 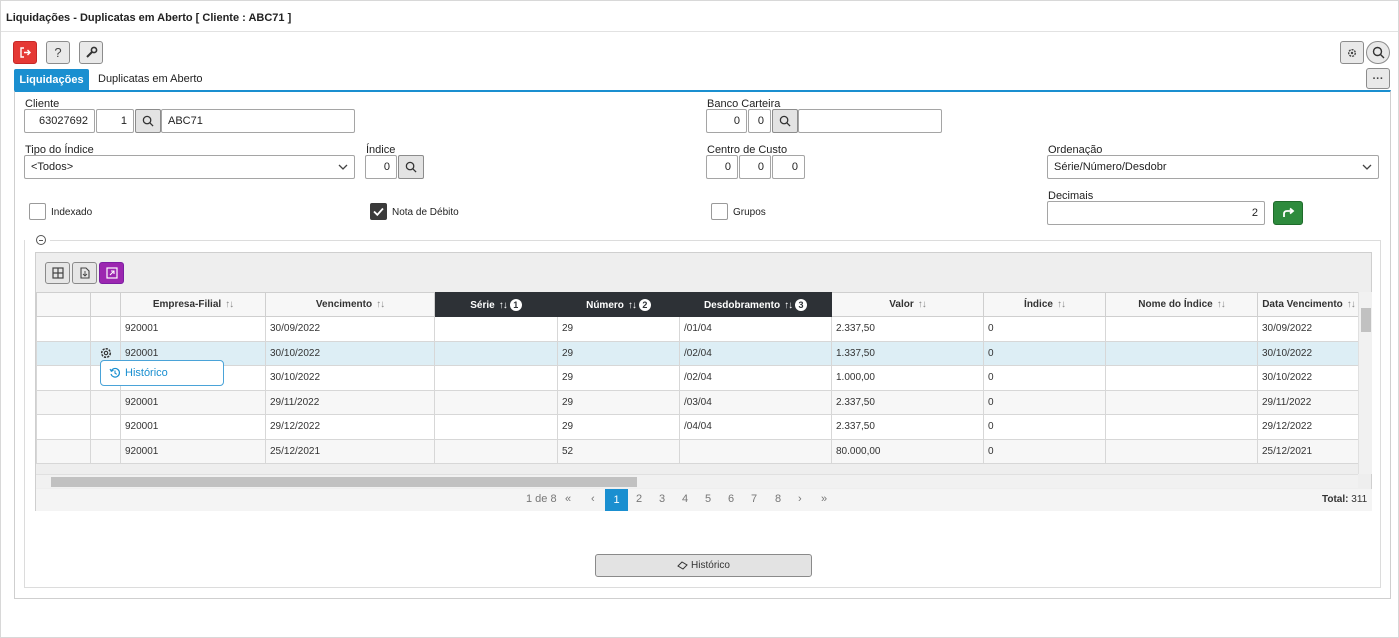 I want to click on expand-grid-button, so click(x=111, y=273).